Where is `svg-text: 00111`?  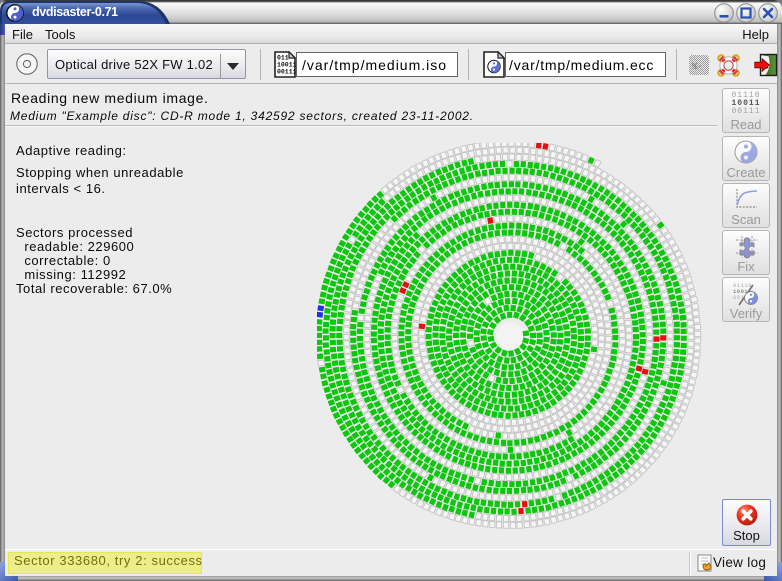 svg-text: 00111 is located at coordinates (287, 72).